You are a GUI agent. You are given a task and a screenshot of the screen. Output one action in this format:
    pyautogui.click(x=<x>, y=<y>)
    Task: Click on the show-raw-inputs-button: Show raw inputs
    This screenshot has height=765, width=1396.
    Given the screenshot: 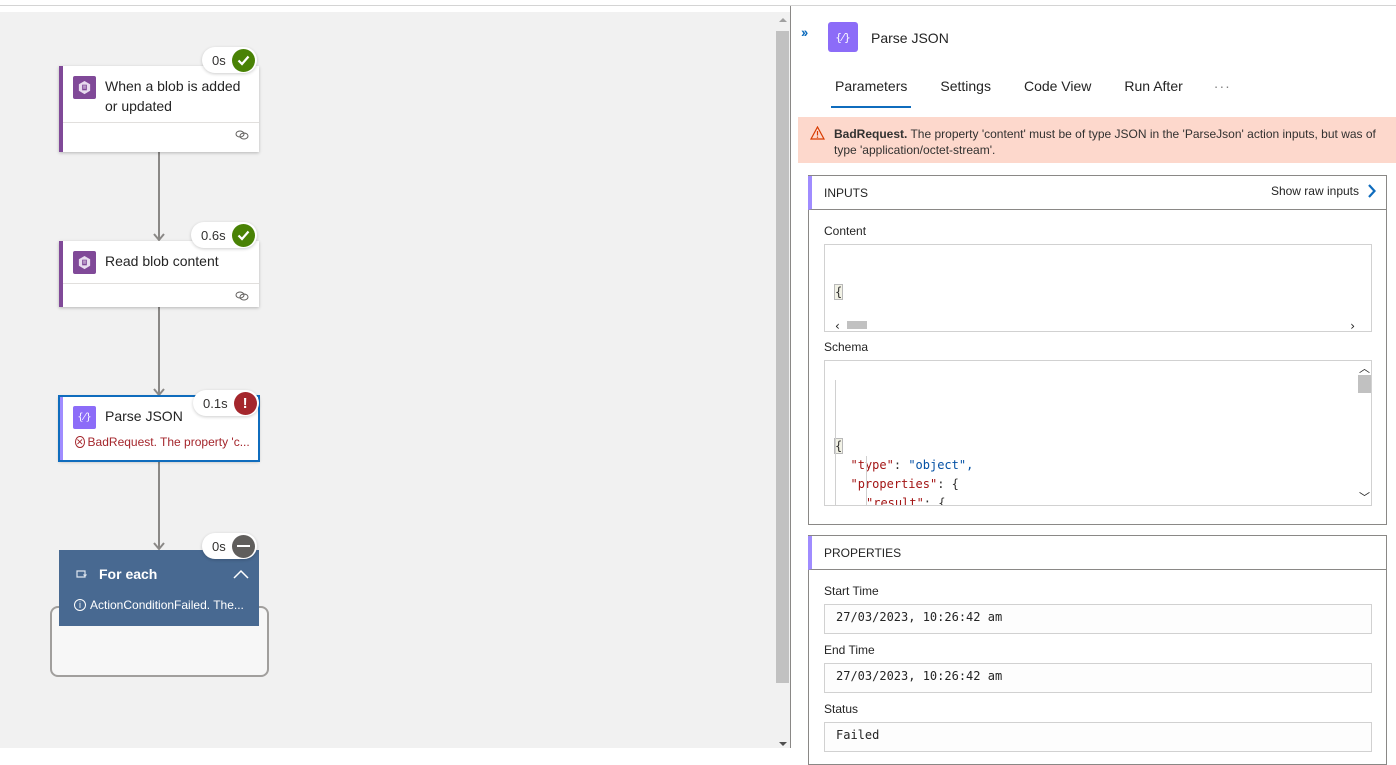 What is the action you would take?
    pyautogui.click(x=1323, y=191)
    